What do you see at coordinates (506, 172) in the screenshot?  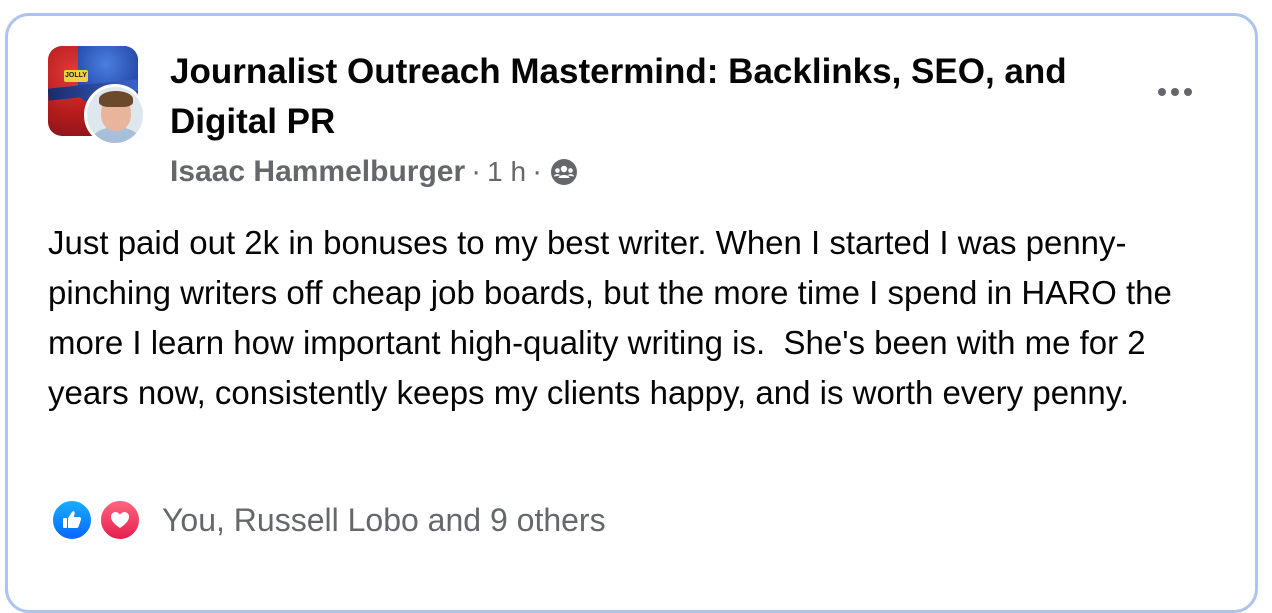 I see `post-timestamp: 1 h` at bounding box center [506, 172].